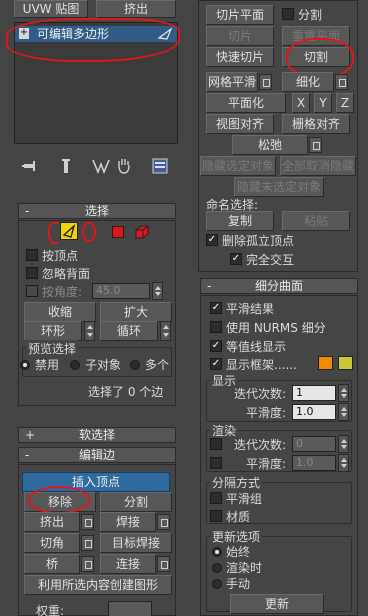 The image size is (368, 616). Describe the element at coordinates (129, 331) in the screenshot. I see `loop-button: 循环` at that location.